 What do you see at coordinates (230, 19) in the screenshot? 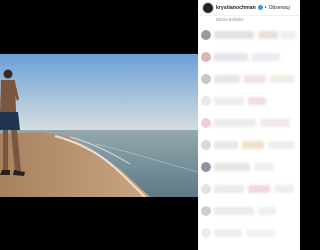
I see `location-link: Mezia ballioke` at bounding box center [230, 19].